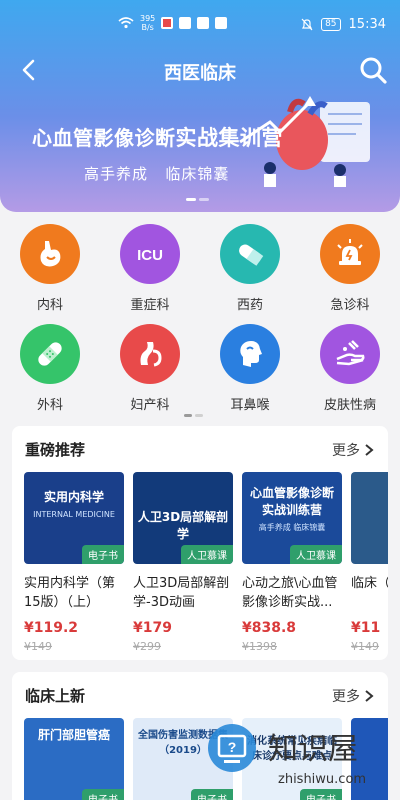 The height and width of the screenshot is (800, 400). Describe the element at coordinates (152, 628) in the screenshot. I see `book-price: ¥179` at that location.